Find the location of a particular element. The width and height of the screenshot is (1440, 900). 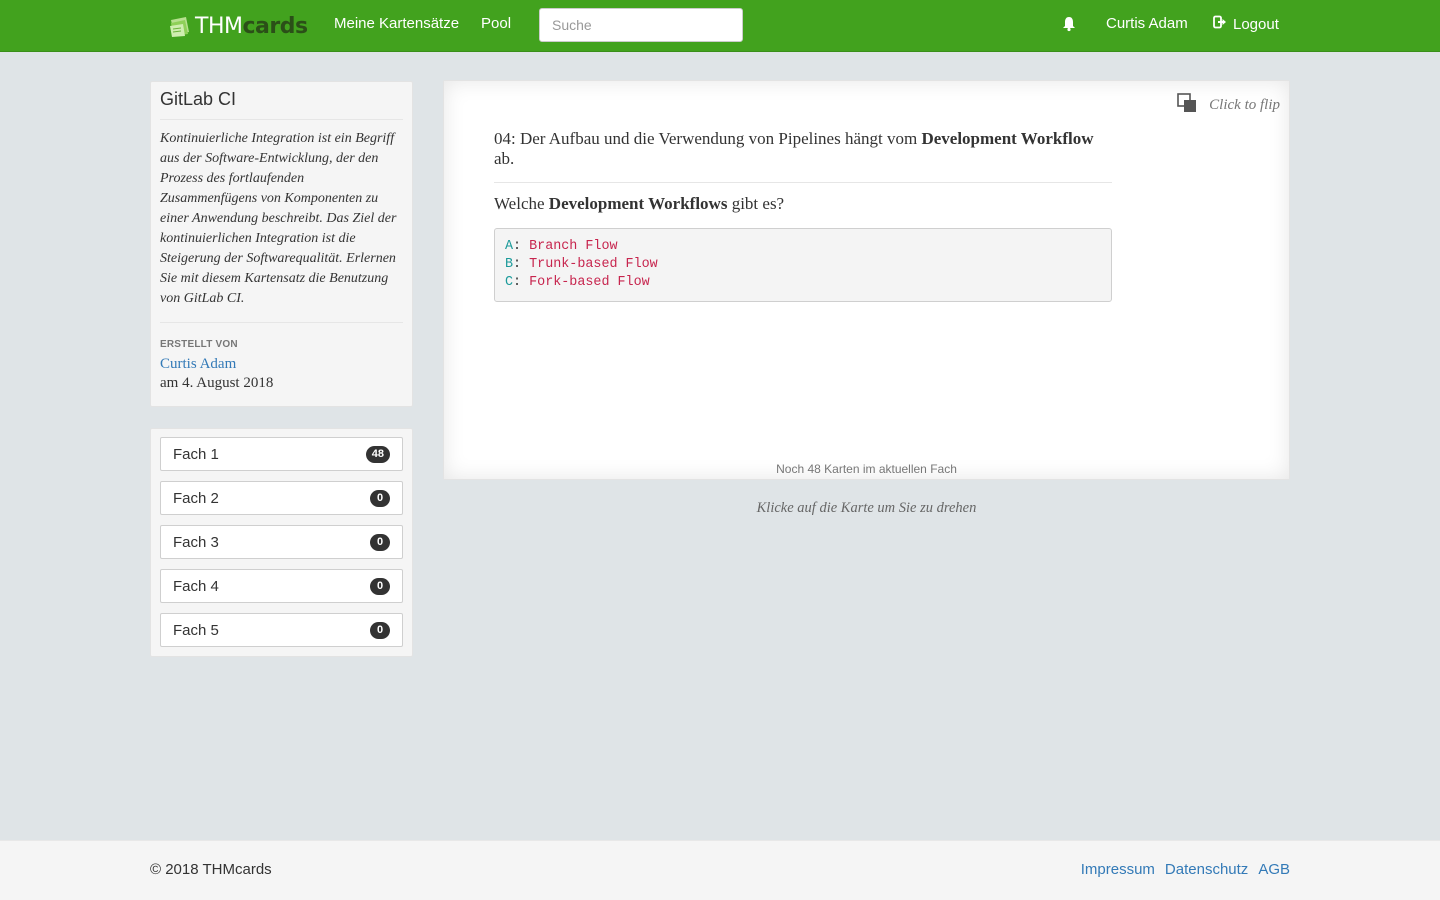

question-bold-text: Development Workflow is located at coordinates (1007, 138).